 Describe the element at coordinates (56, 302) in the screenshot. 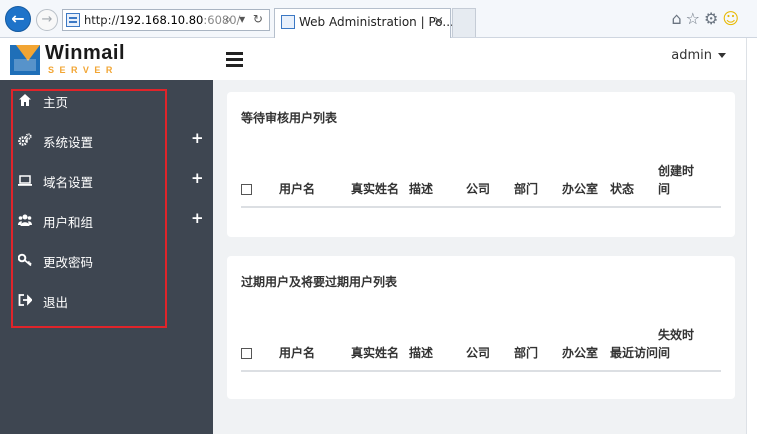

I see `sidebar-item-label: 退出` at that location.